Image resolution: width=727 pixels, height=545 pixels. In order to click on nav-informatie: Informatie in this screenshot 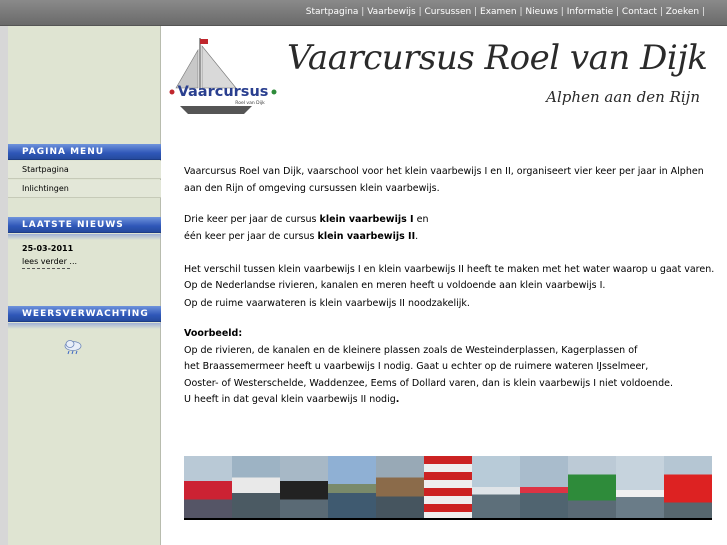, I will do `click(590, 12)`.